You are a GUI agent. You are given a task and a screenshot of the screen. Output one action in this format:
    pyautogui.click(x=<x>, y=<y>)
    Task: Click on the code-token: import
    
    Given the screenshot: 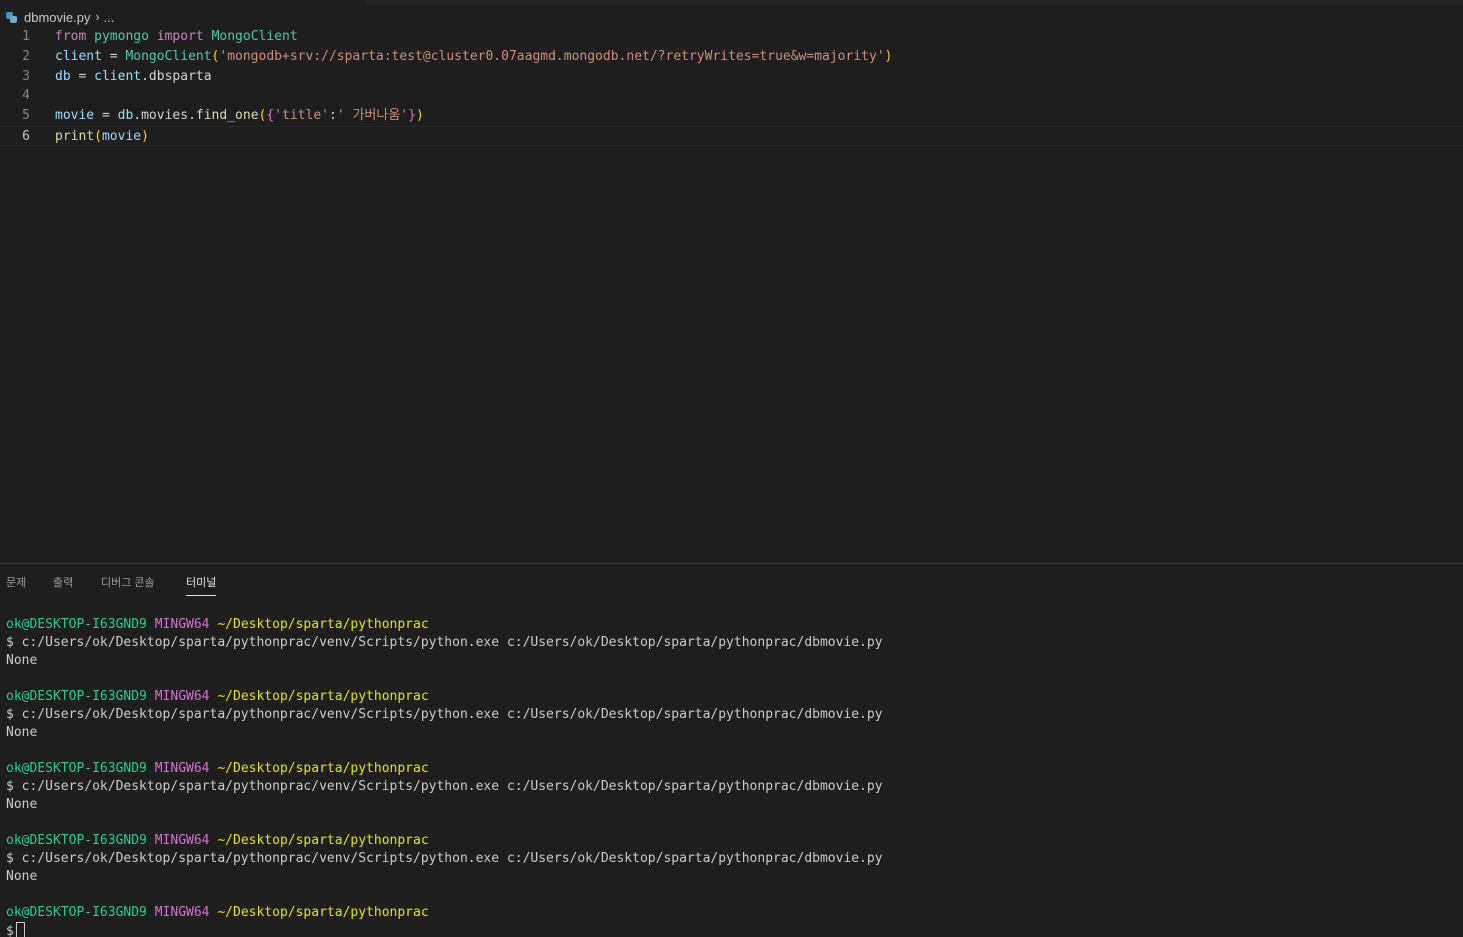 What is the action you would take?
    pyautogui.click(x=180, y=36)
    